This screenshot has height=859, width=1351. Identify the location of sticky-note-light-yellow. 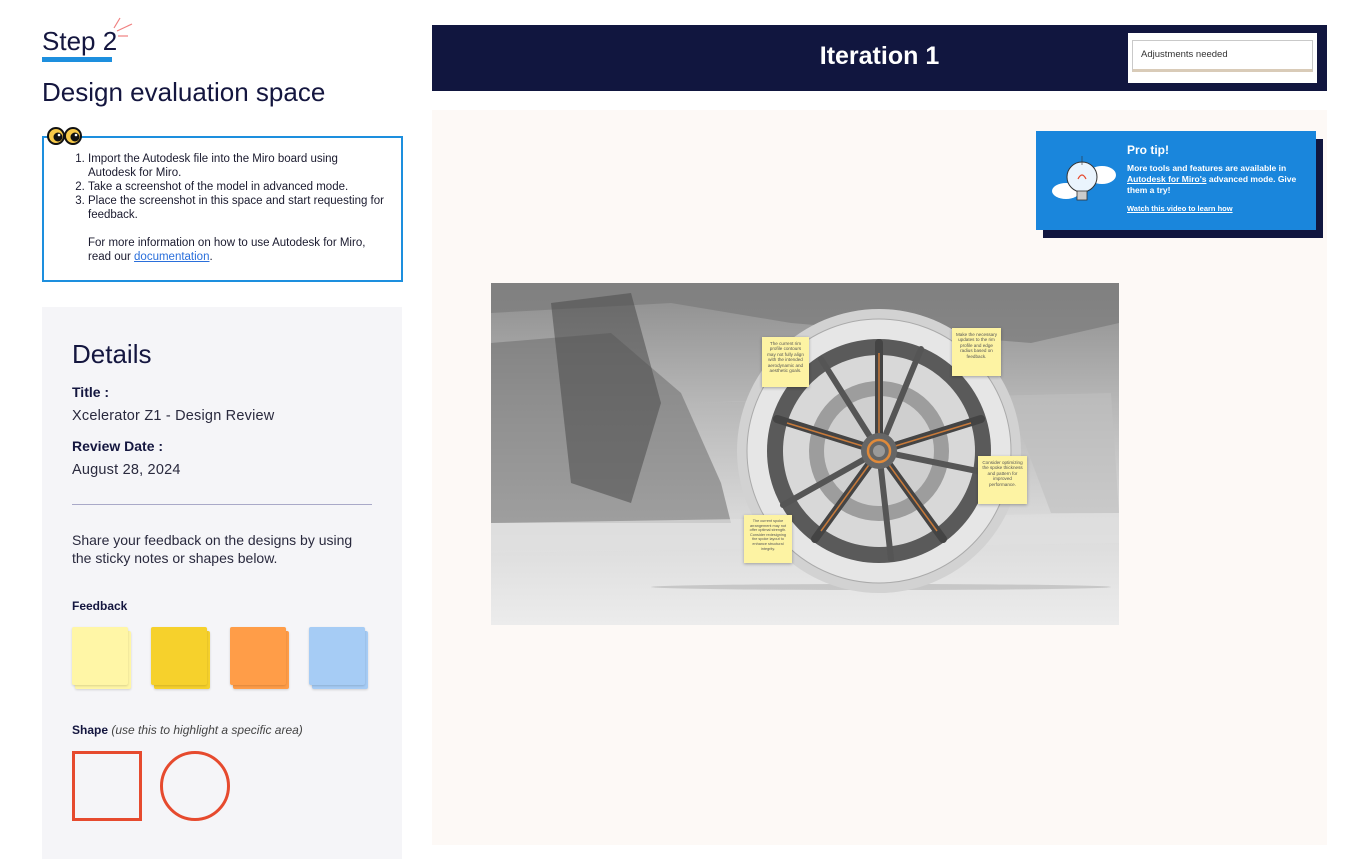
(101, 658).